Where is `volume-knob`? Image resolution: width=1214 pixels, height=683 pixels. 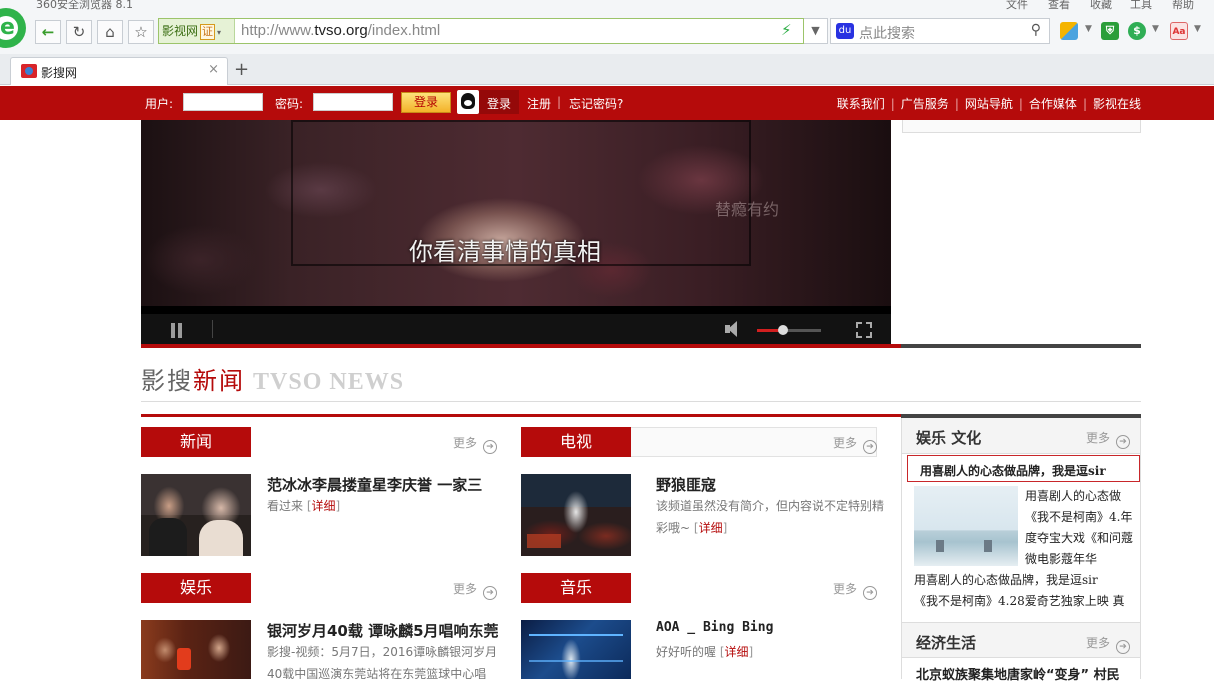 volume-knob is located at coordinates (782, 330).